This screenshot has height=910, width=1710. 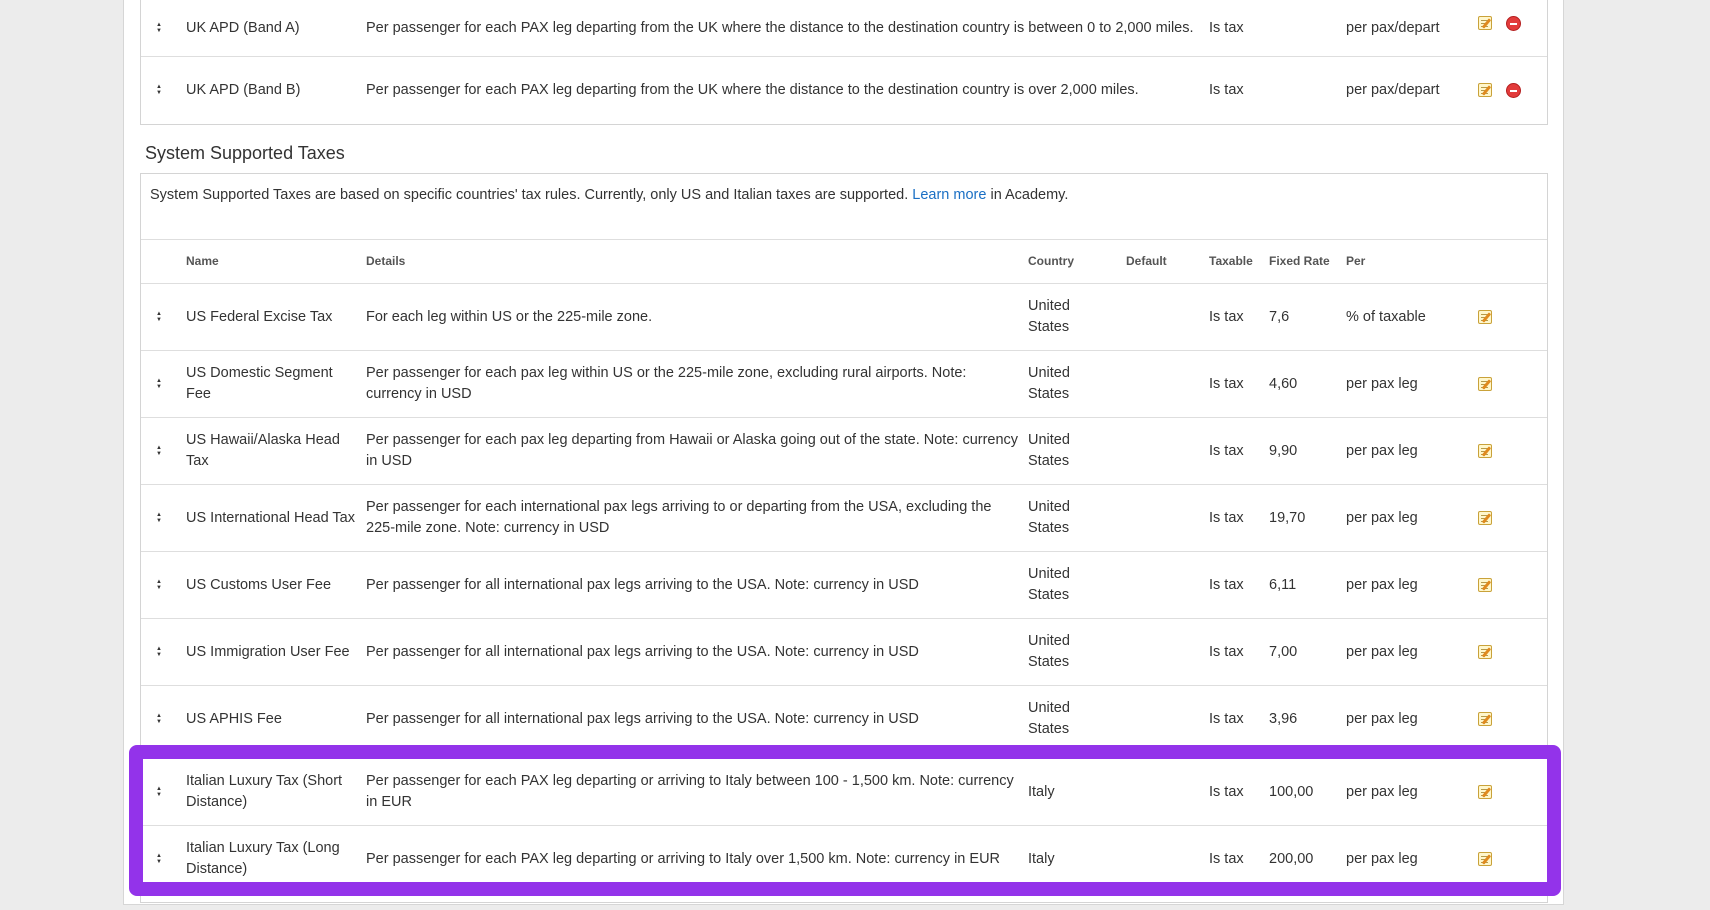 I want to click on tax-name: Italian Luxury Tax (Short Distance), so click(x=264, y=791).